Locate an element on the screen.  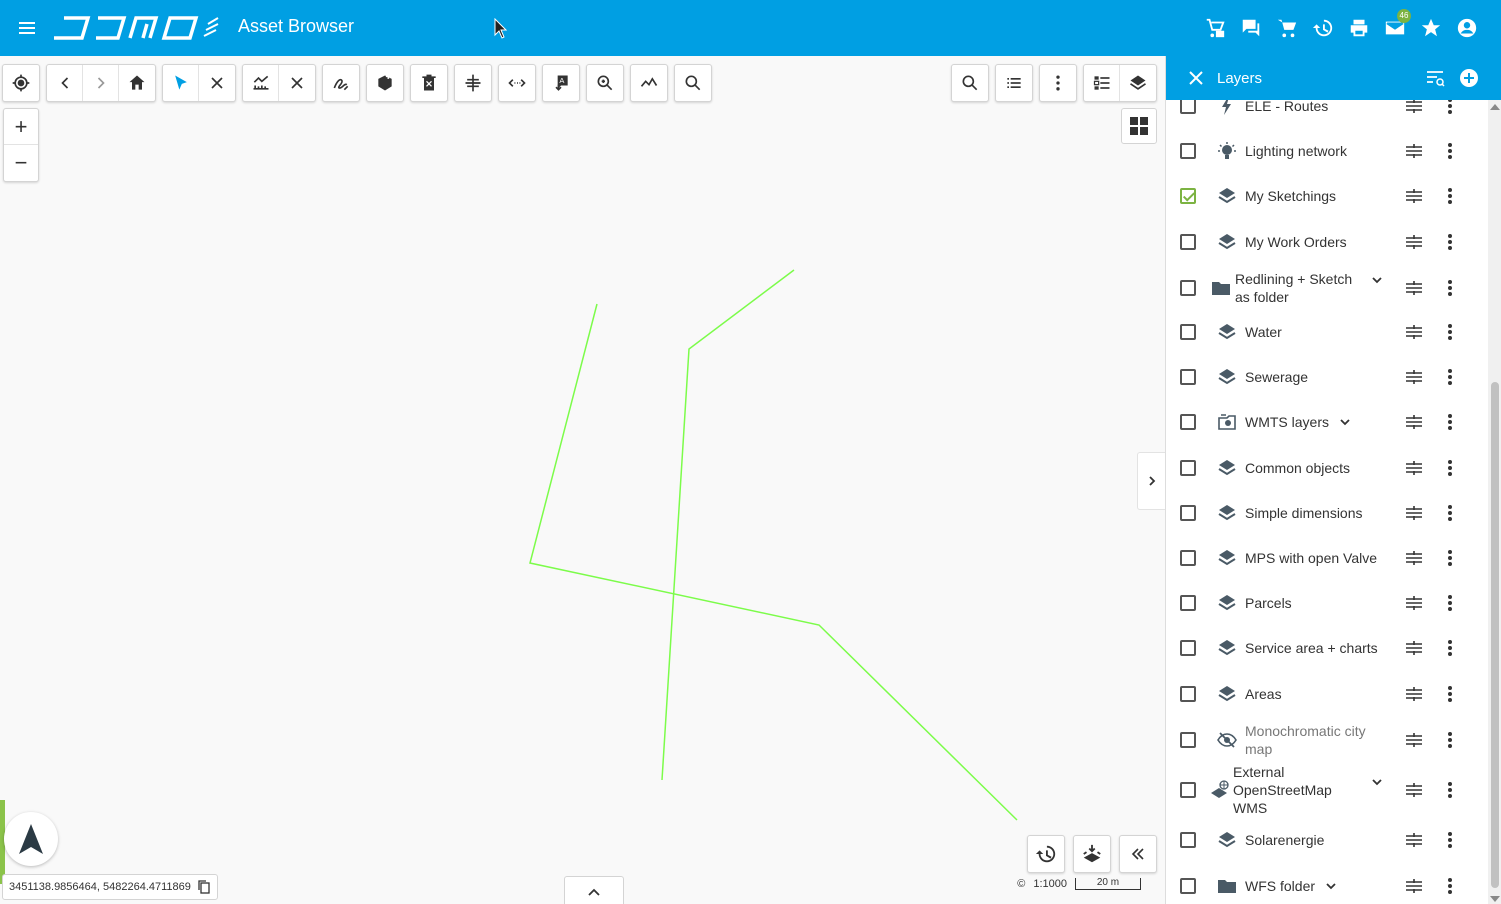
chevron-down-icon is located at coordinates (1377, 782).